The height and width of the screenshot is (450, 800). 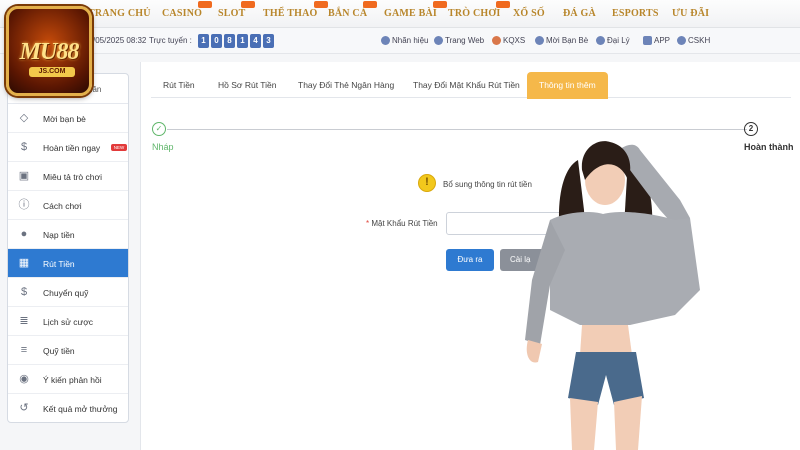 I want to click on sidebar-item-transfer: $ Chuyển quỹ, so click(x=68, y=292).